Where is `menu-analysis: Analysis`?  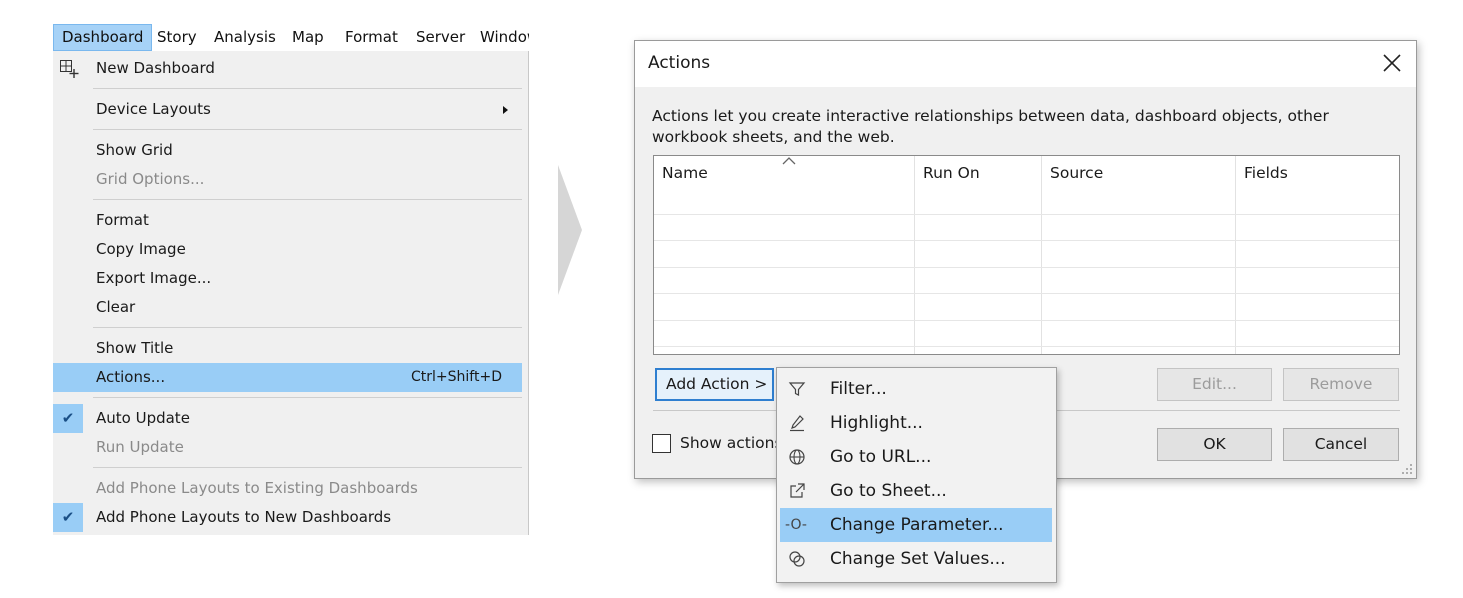 menu-analysis: Analysis is located at coordinates (245, 37).